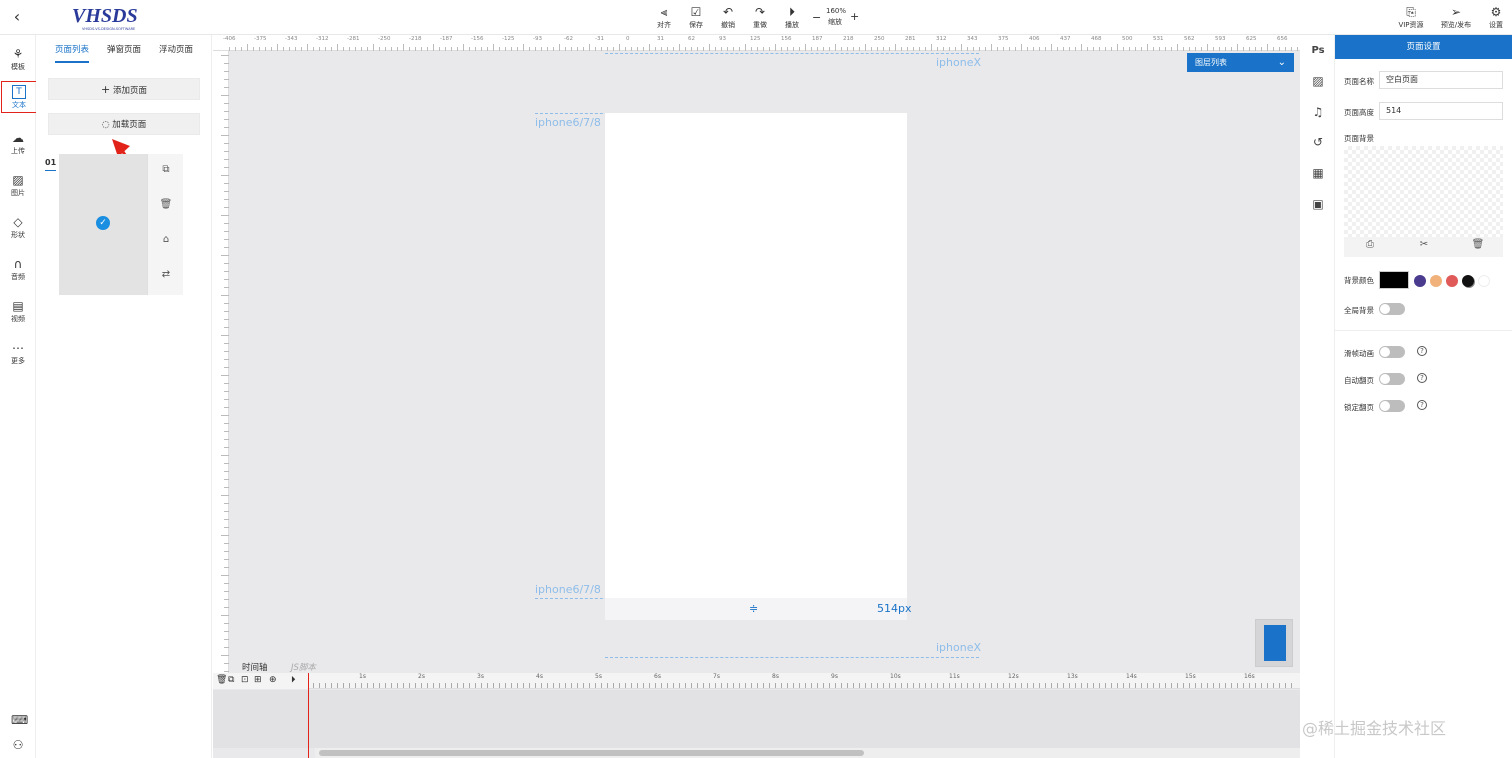  What do you see at coordinates (176, 49) in the screenshot?
I see `tab-floating-pages: 浮动页面` at bounding box center [176, 49].